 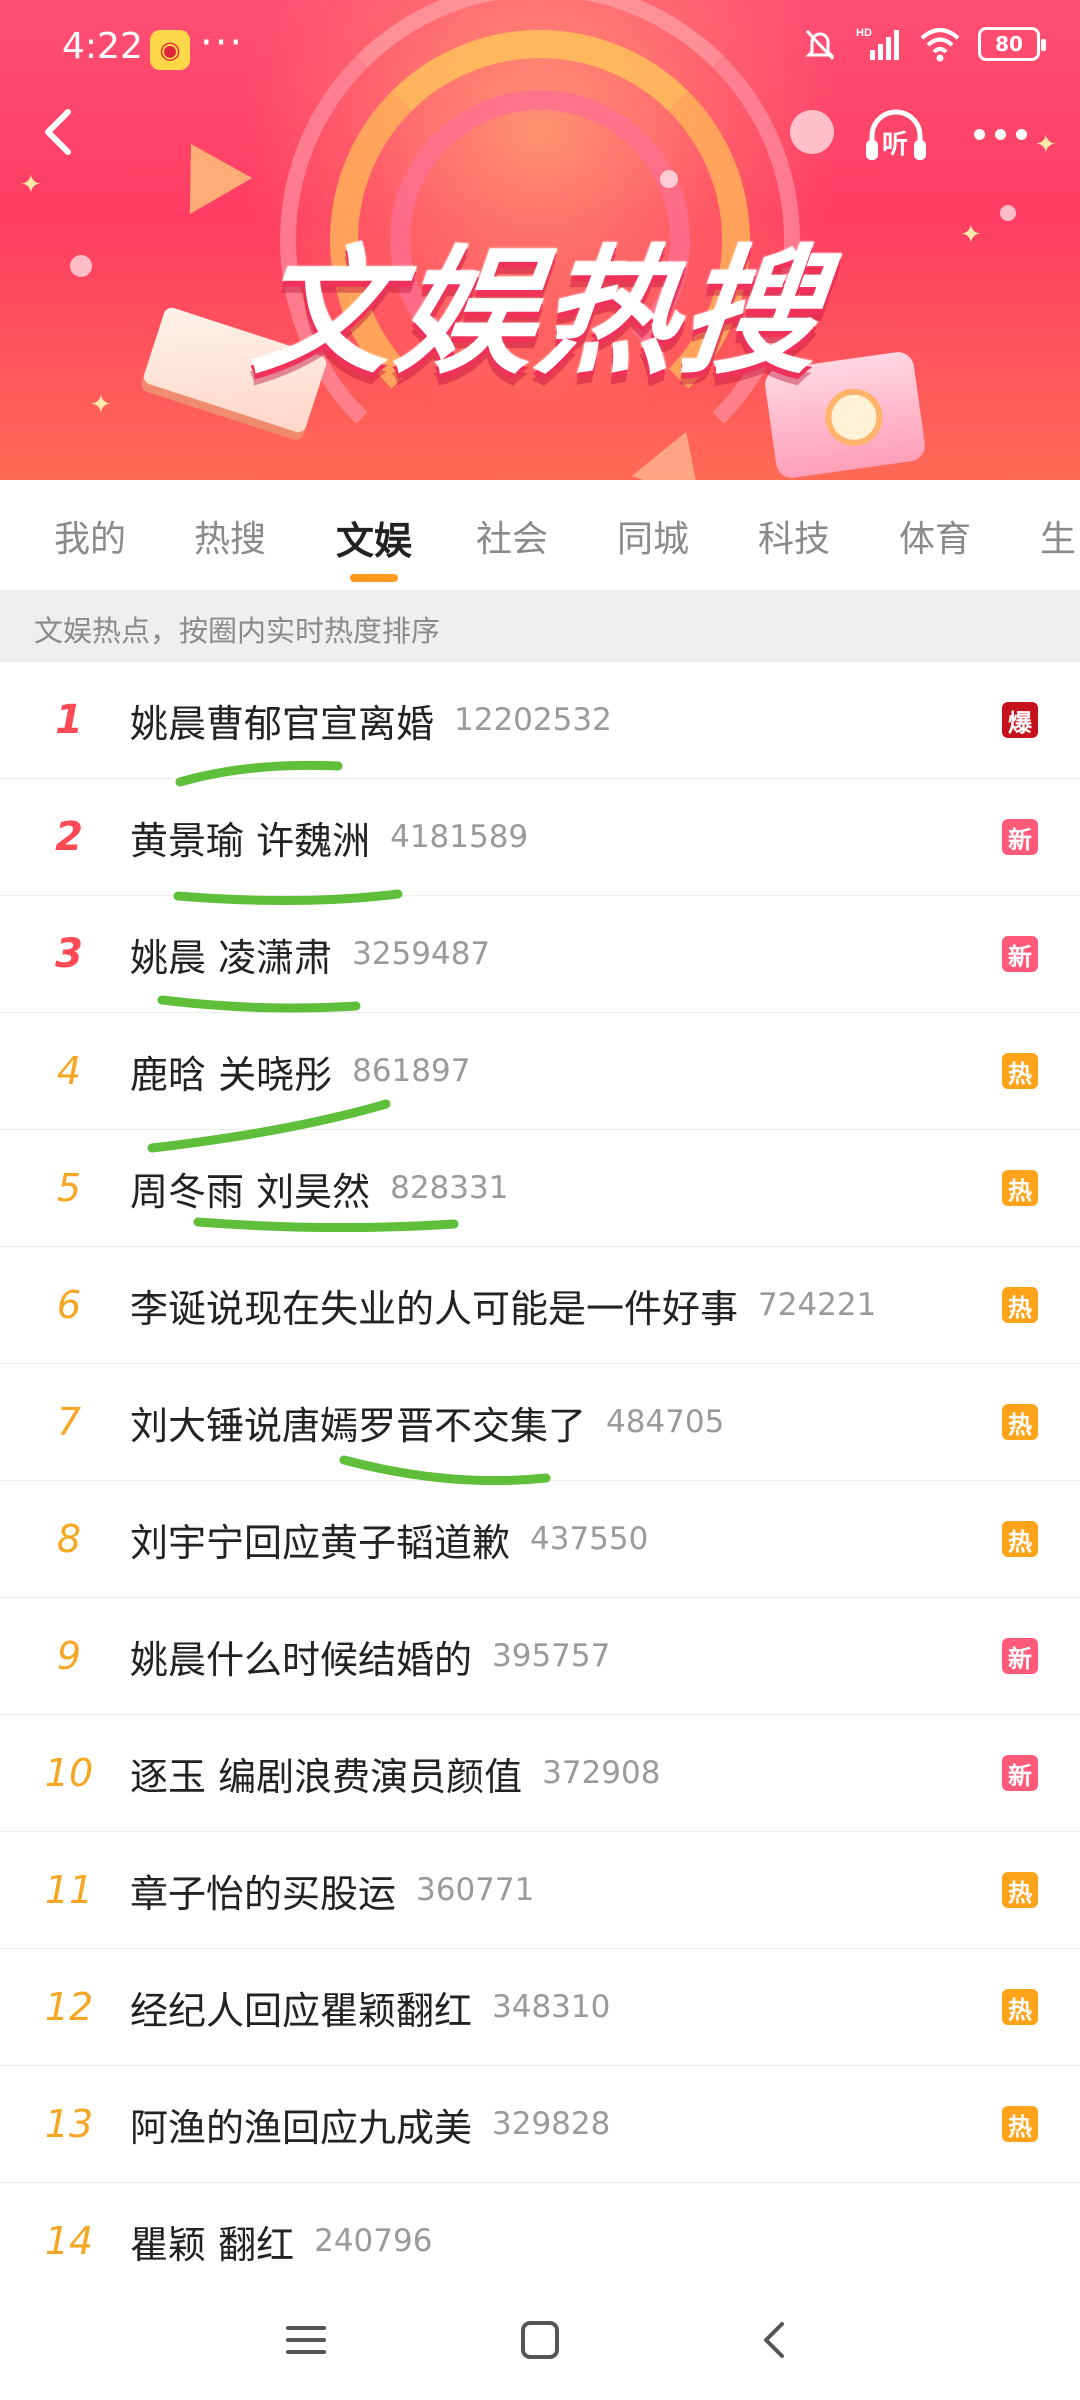 What do you see at coordinates (69, 1188) in the screenshot?
I see `rank-number: 5` at bounding box center [69, 1188].